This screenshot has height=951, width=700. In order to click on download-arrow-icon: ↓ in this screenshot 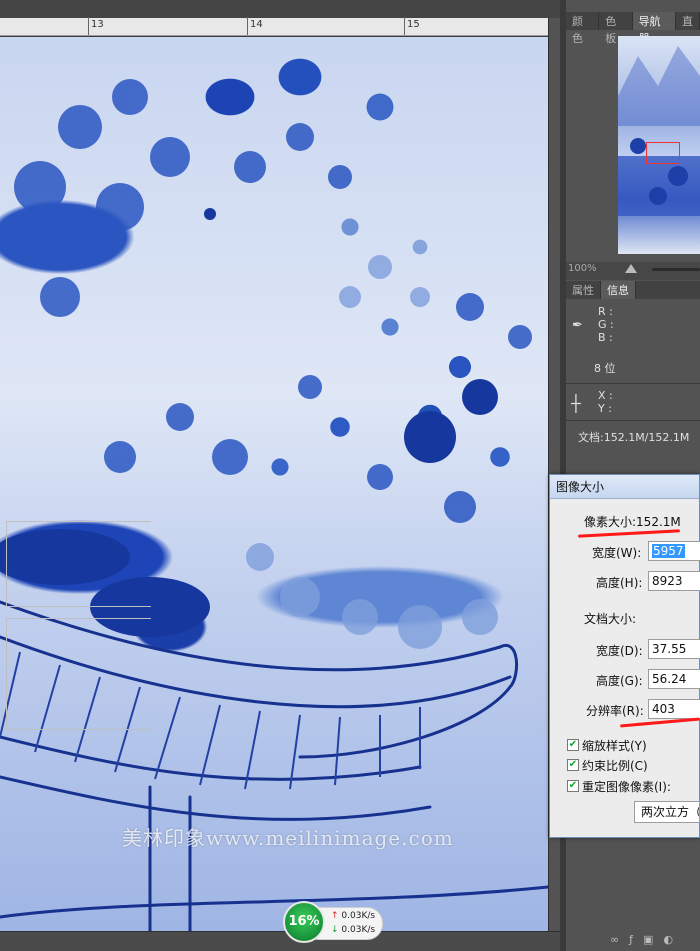, I will do `click(335, 930)`.